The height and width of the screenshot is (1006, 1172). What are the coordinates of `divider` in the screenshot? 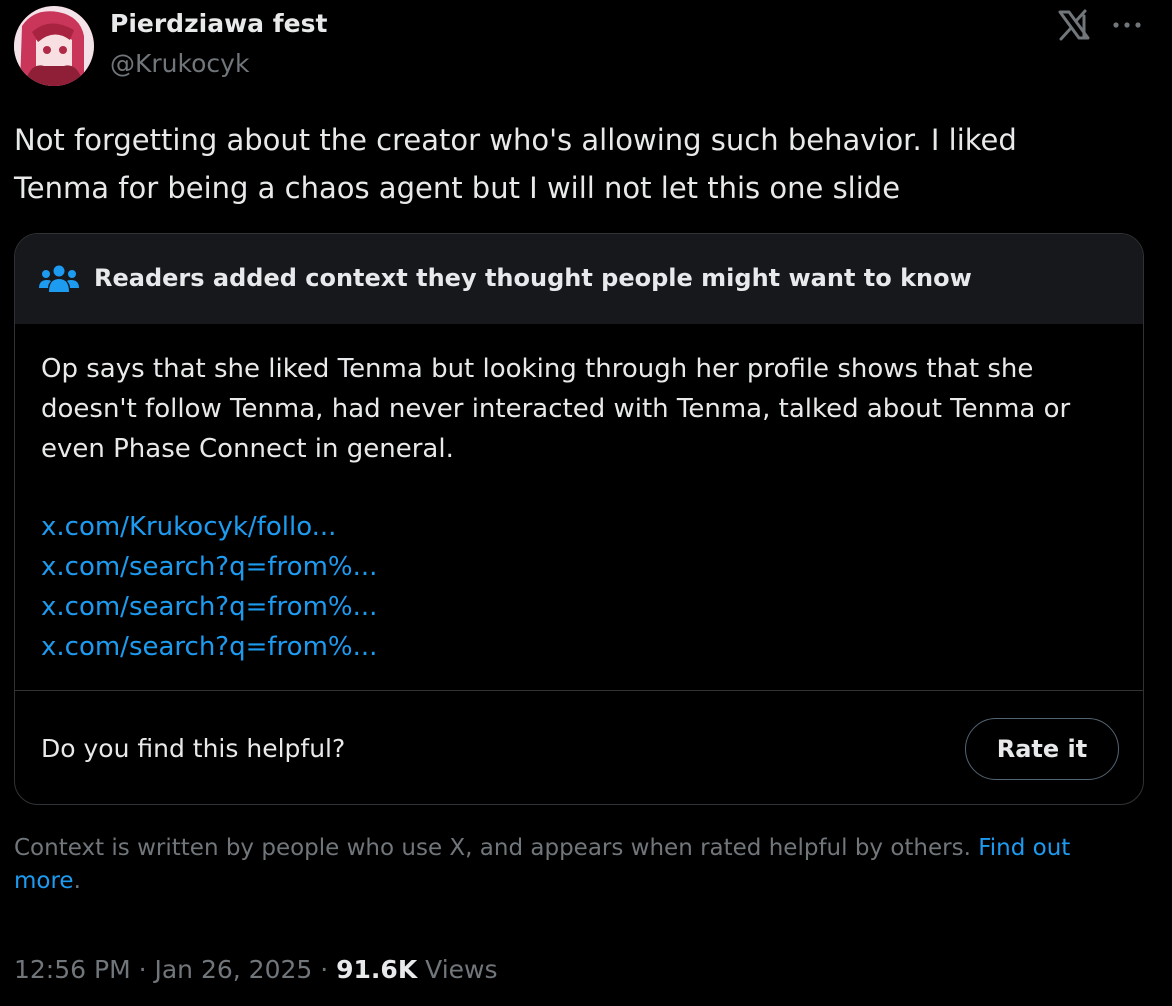 It's located at (579, 690).